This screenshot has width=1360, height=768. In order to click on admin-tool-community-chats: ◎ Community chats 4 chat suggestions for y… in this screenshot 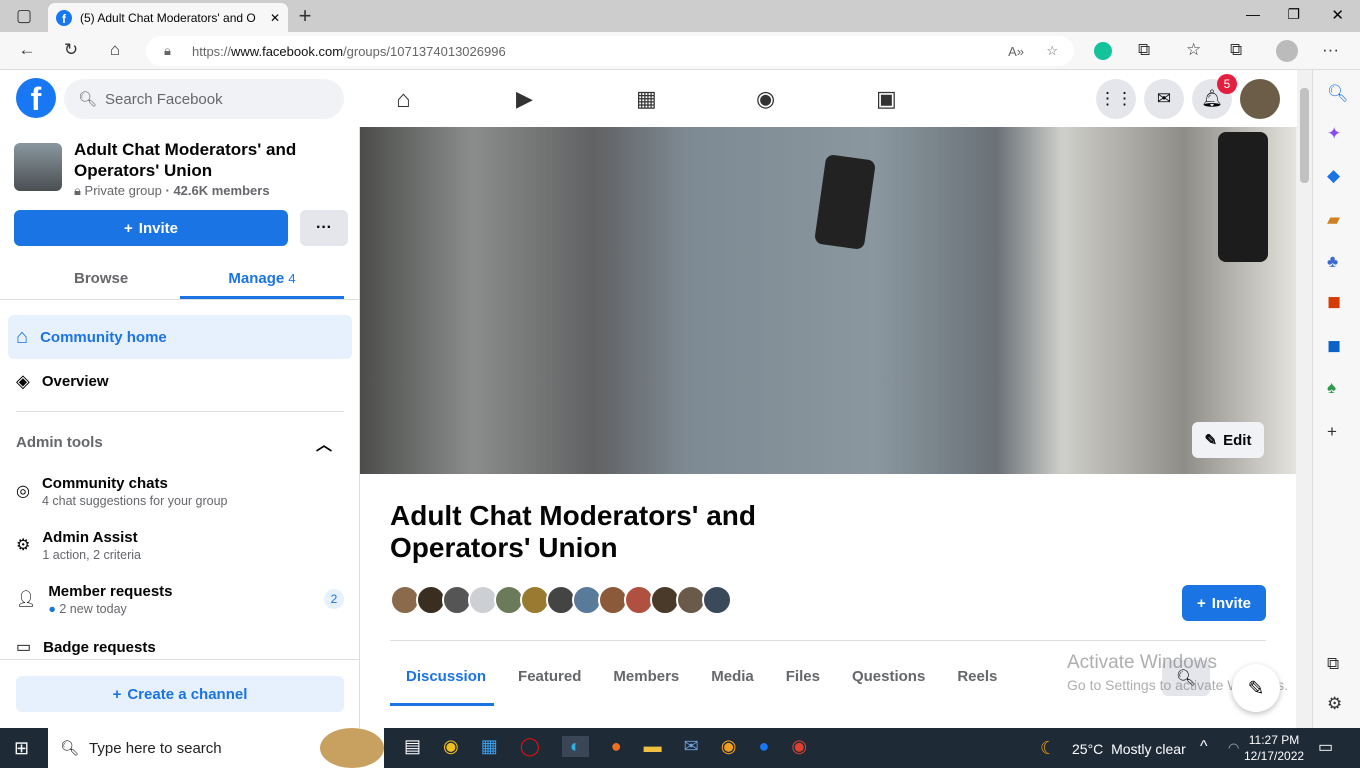, I will do `click(180, 491)`.